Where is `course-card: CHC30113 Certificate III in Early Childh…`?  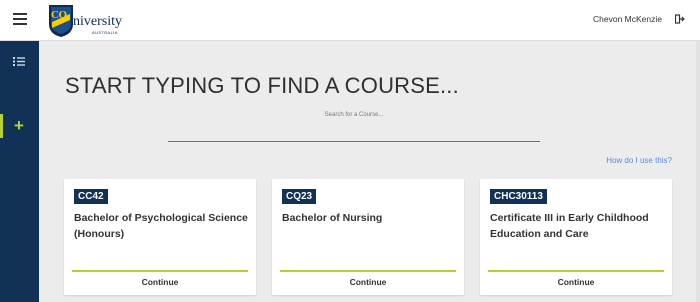 course-card: CHC30113 Certificate III in Early Childh… is located at coordinates (576, 237).